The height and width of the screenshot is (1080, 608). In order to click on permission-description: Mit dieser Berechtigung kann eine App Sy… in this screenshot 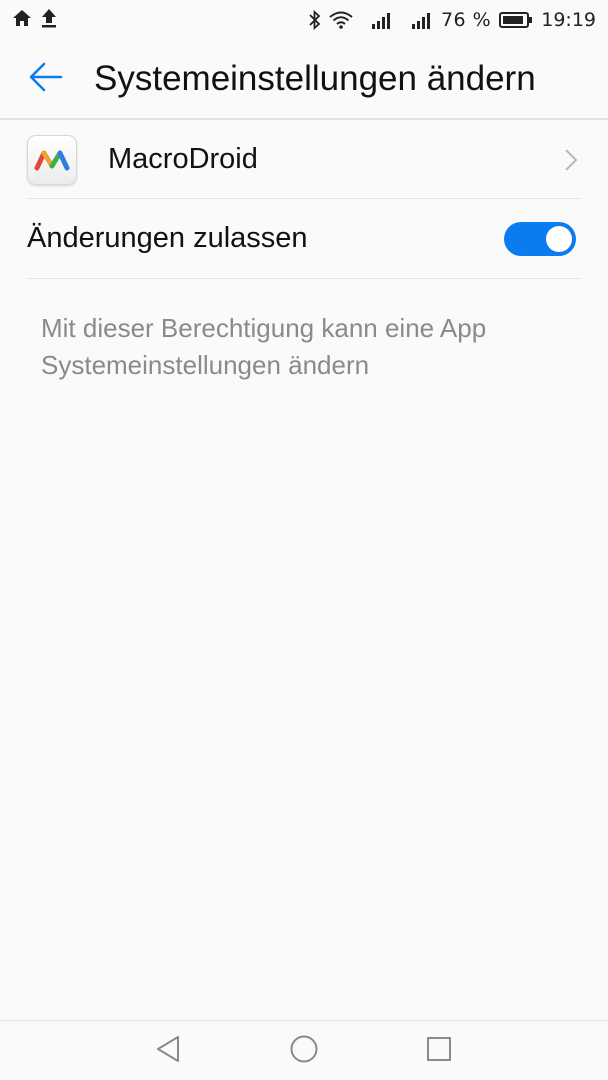, I will do `click(264, 346)`.